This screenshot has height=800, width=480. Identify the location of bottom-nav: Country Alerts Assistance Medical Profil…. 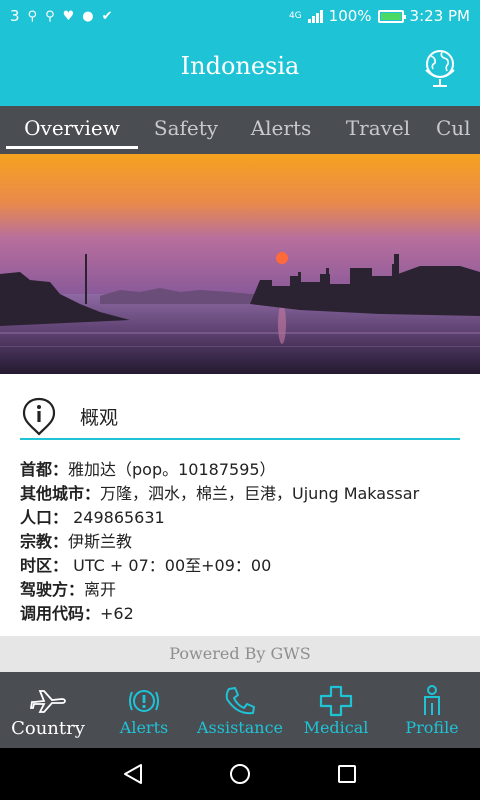
(240, 710).